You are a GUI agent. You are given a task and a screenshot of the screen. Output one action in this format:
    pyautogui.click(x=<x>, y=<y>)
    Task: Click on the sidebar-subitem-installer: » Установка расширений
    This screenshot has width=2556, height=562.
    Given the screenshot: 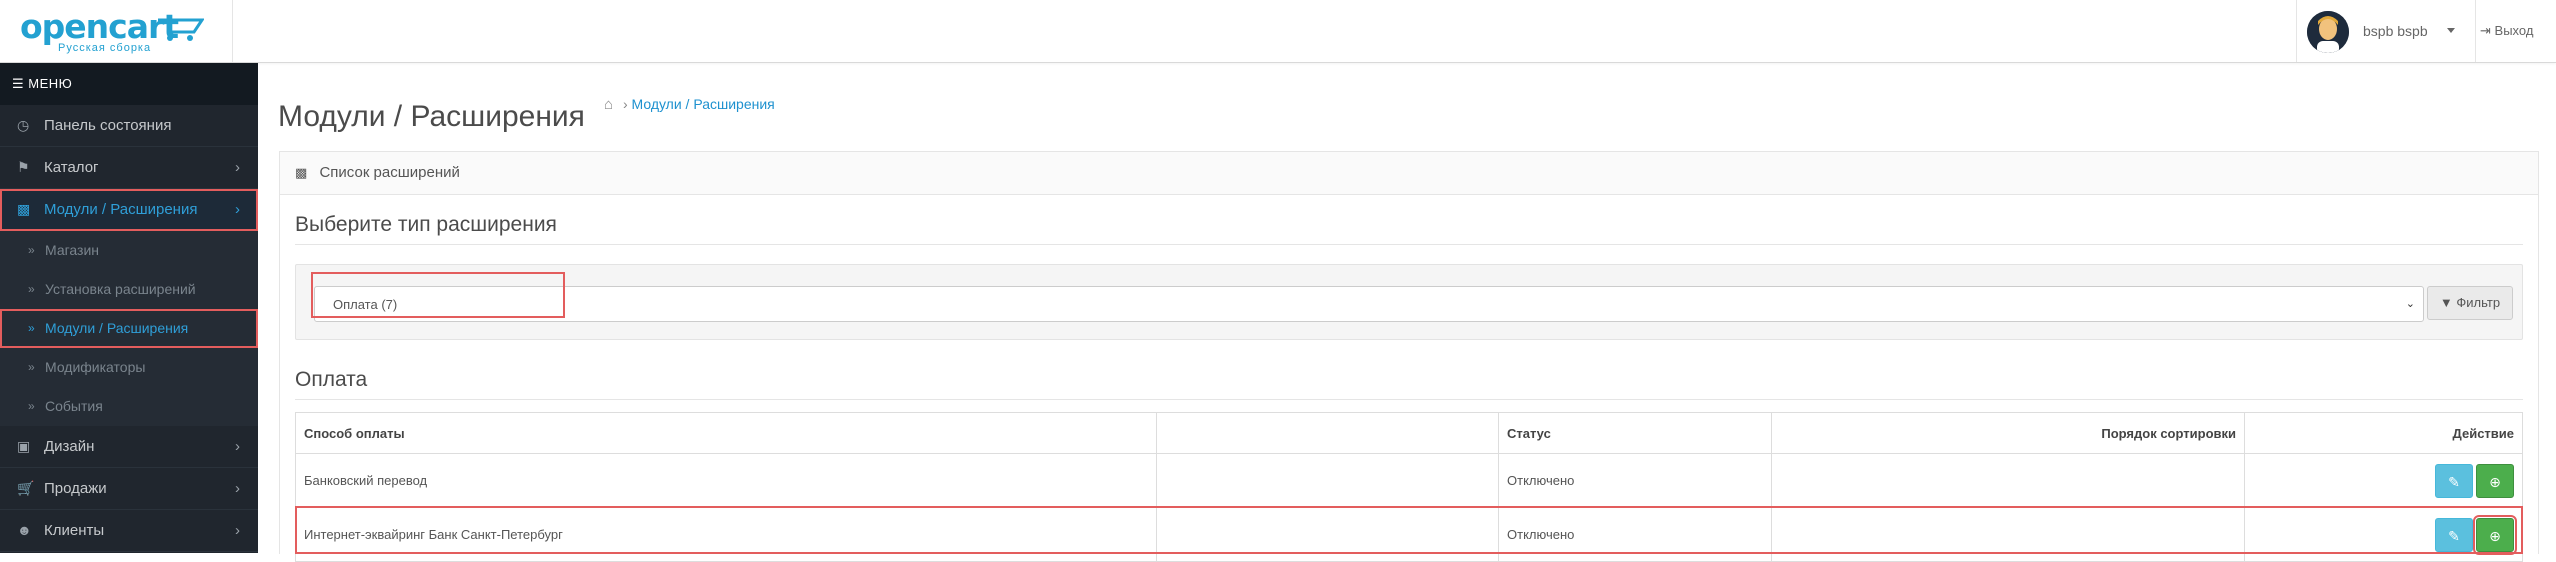 What is the action you would take?
    pyautogui.click(x=129, y=289)
    